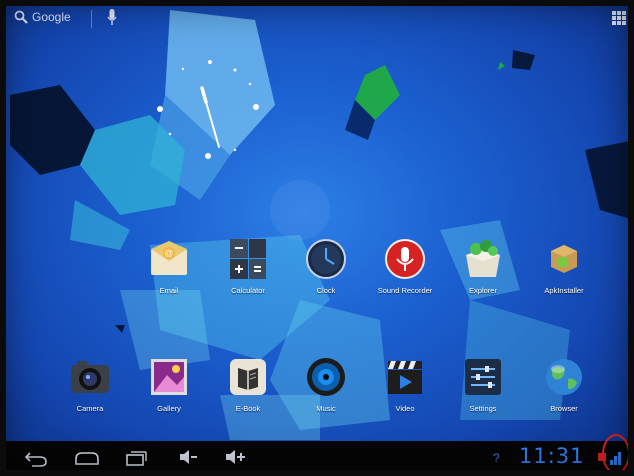 This screenshot has width=634, height=476. Describe the element at coordinates (169, 290) in the screenshot. I see `app-label: Email` at that location.